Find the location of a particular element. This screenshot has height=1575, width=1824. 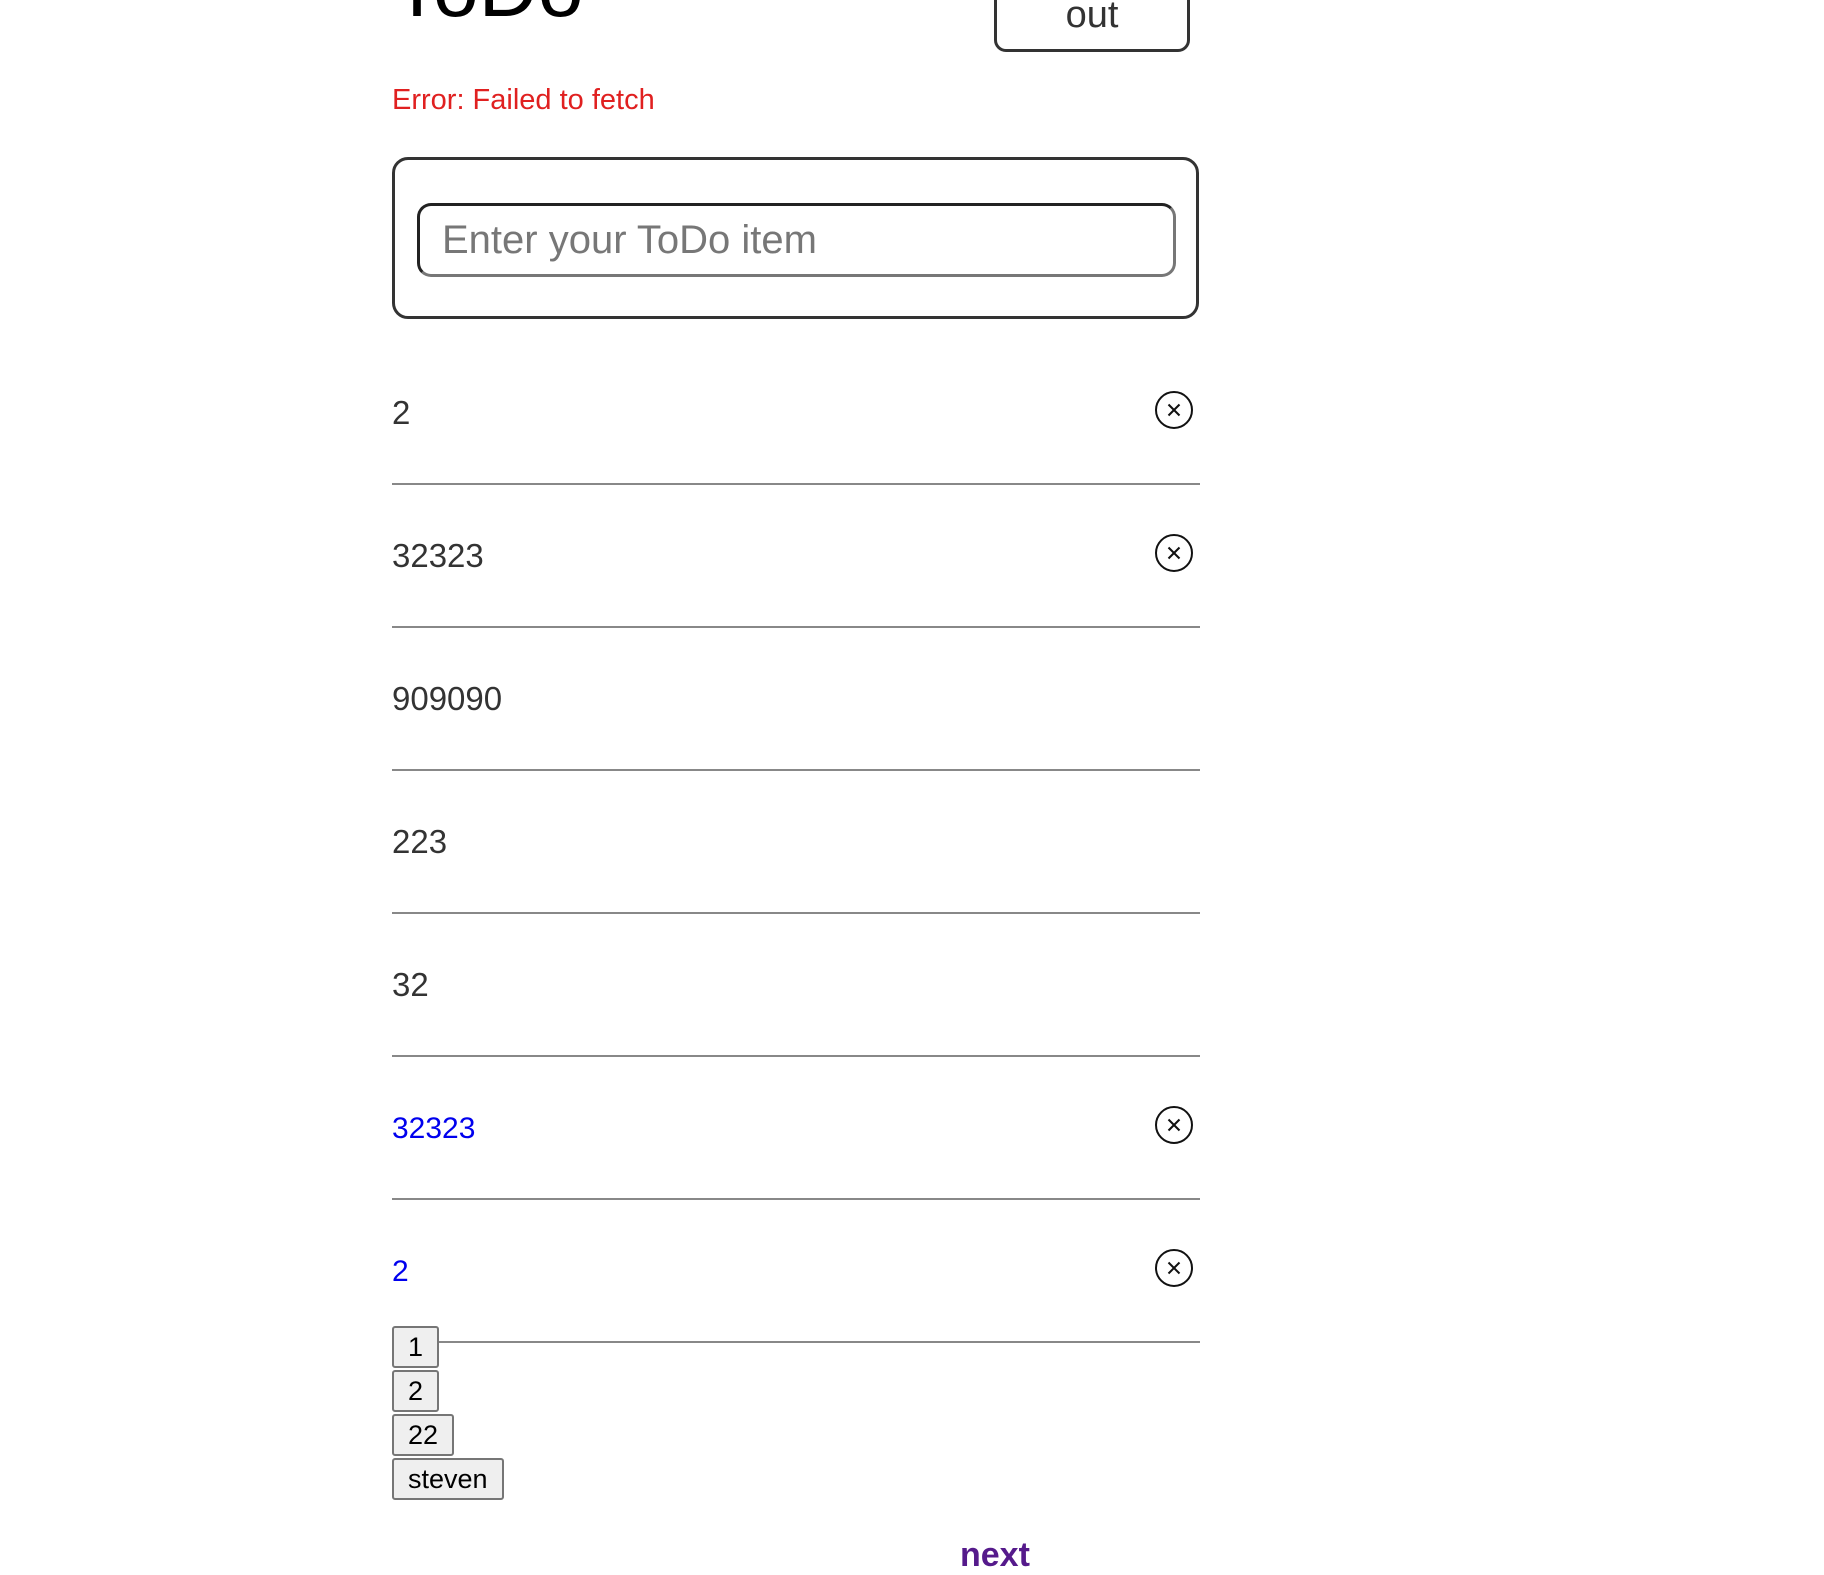

error-message: Error: Failed to fetch is located at coordinates (523, 100).